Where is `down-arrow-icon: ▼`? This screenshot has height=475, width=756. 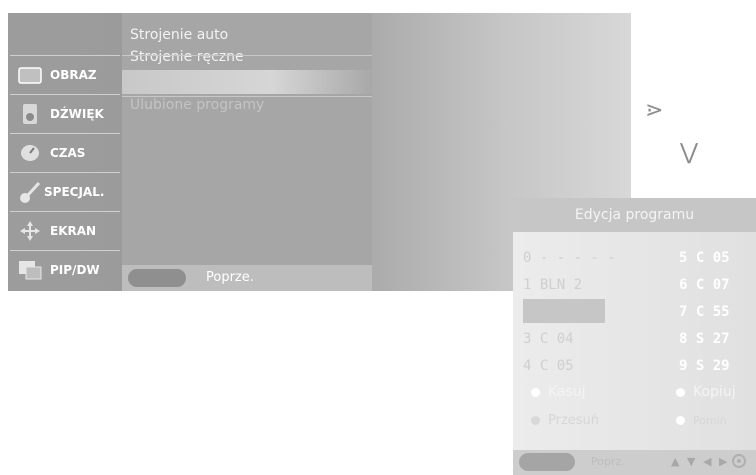
down-arrow-icon: ▼ is located at coordinates (691, 461).